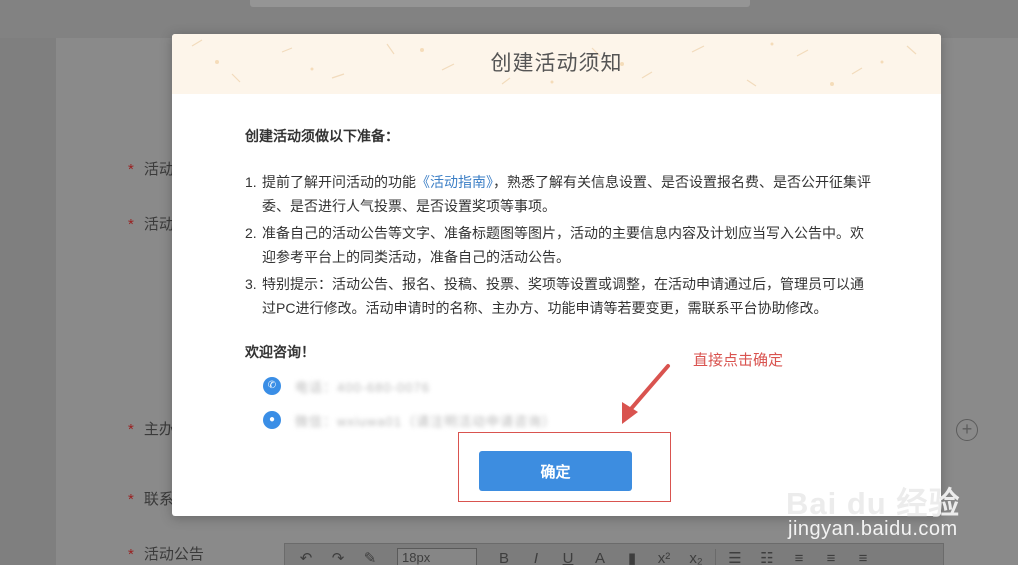  I want to click on form-label-contact: * 联系, so click(151, 499).